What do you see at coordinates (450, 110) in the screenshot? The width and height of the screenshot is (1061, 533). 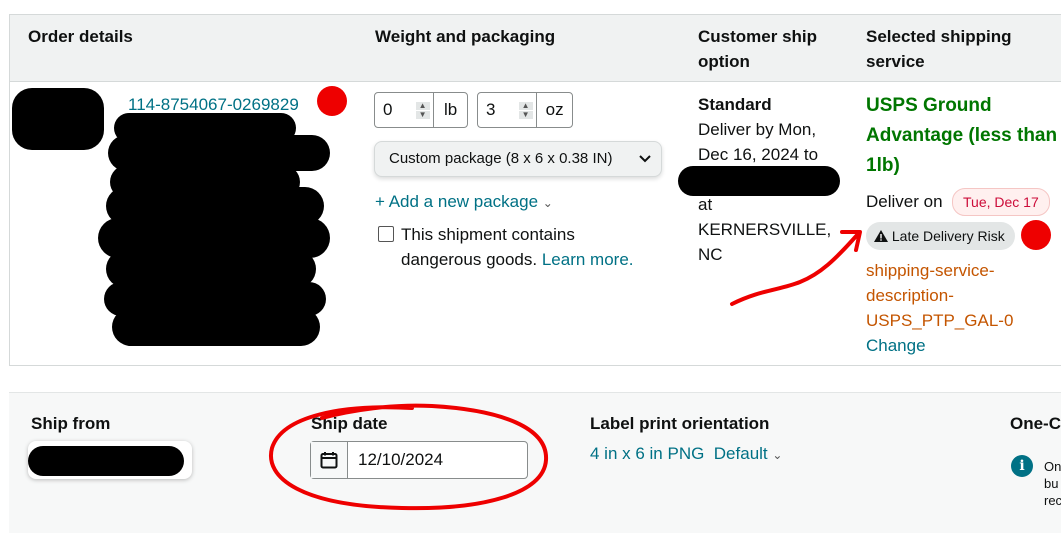 I see `lb-unit-label: lb` at bounding box center [450, 110].